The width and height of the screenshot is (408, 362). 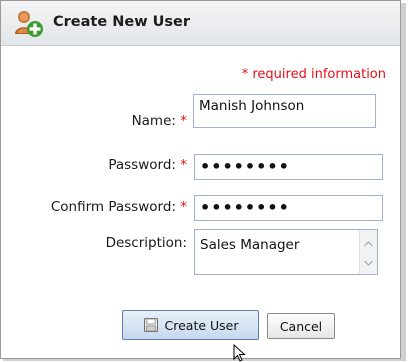 I want to click on cancel-button: Cancel, so click(x=301, y=326).